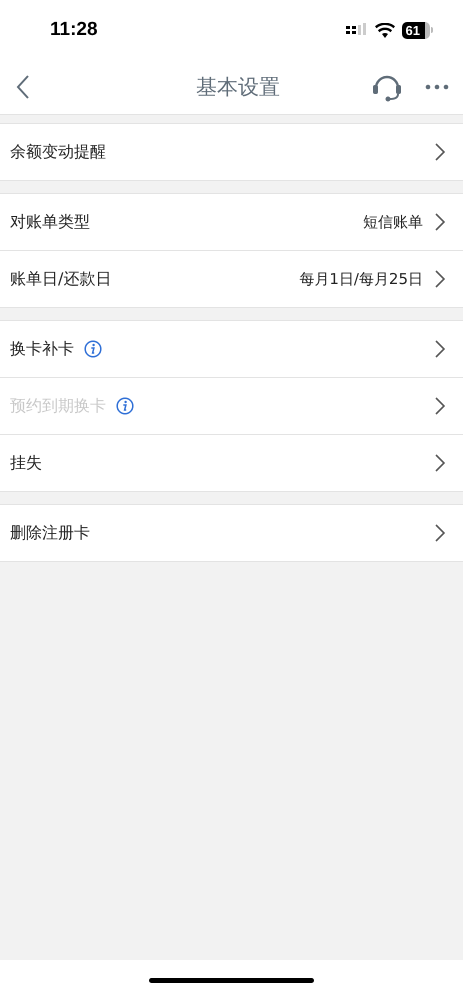  I want to click on wifi-icon, so click(384, 30).